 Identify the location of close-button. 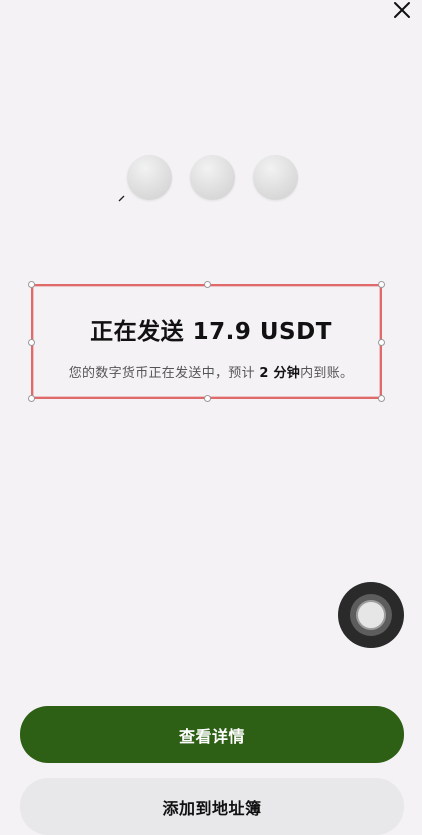
(402, 11).